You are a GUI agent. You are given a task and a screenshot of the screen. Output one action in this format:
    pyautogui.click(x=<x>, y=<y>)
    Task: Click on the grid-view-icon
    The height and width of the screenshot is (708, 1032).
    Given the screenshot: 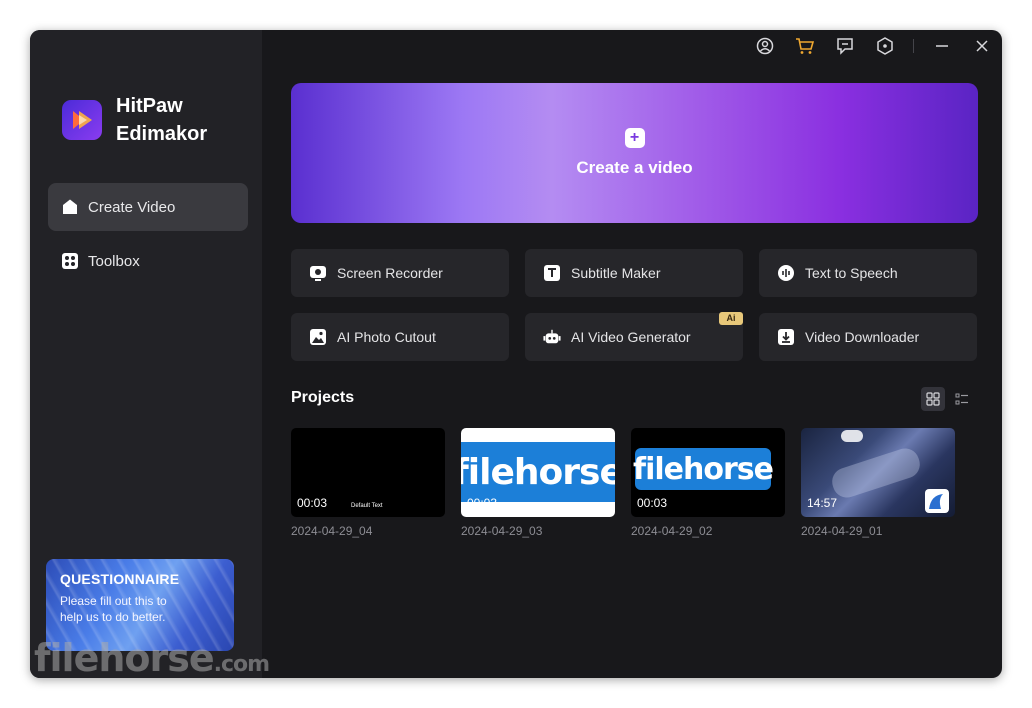 What is the action you would take?
    pyautogui.click(x=933, y=399)
    